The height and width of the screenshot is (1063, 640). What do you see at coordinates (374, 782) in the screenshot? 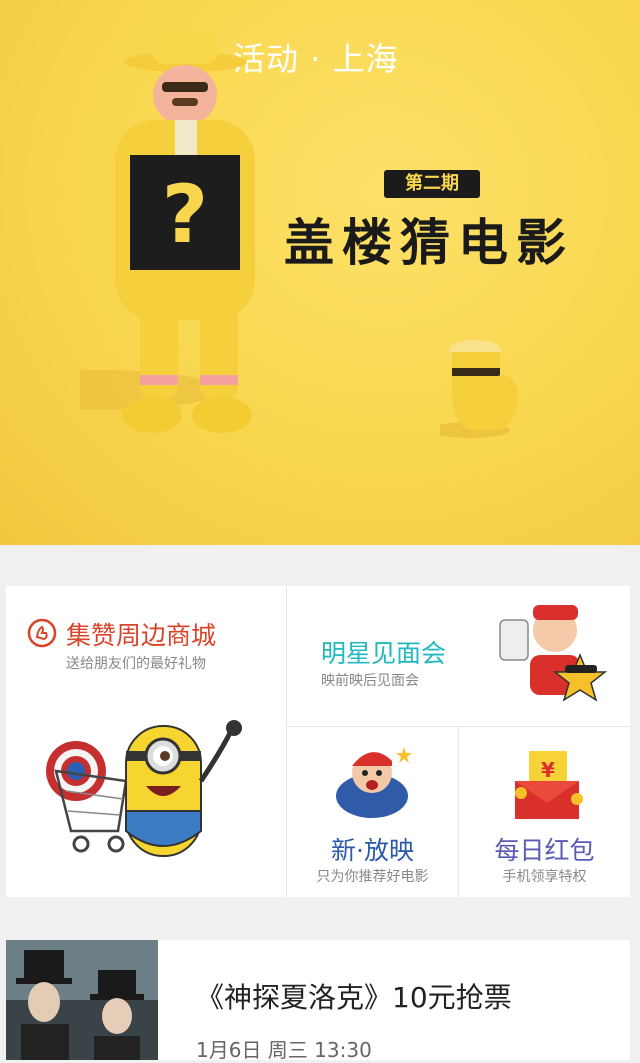
I see `new-release-mascot-icon` at bounding box center [374, 782].